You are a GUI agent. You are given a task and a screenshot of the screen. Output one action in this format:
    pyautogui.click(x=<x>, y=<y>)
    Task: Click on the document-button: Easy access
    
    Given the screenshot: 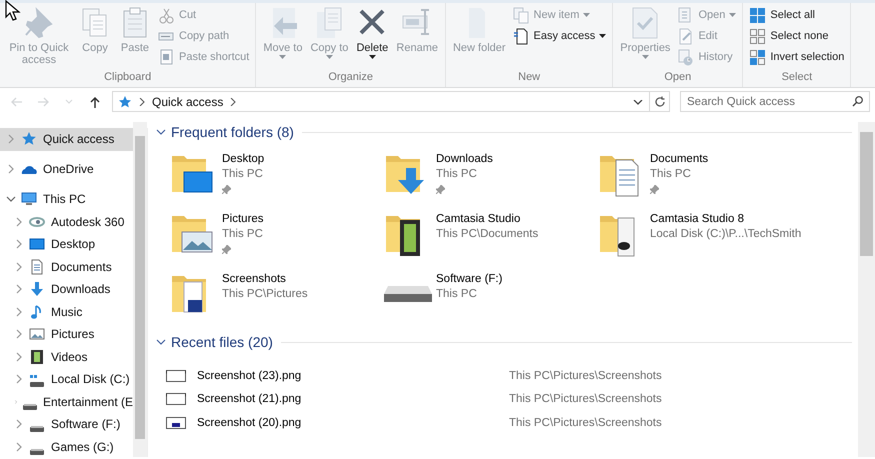 What is the action you would take?
    pyautogui.click(x=559, y=36)
    